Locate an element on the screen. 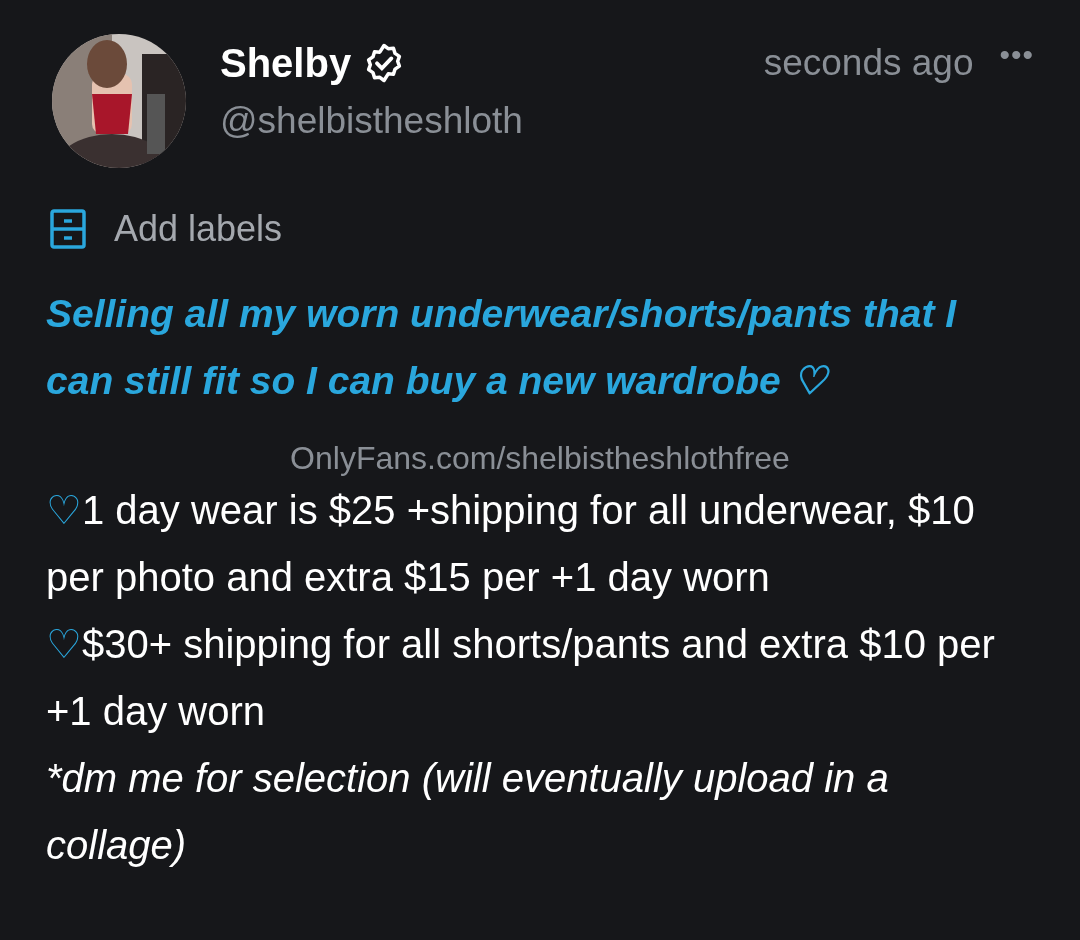  drawer-icon is located at coordinates (68, 229).